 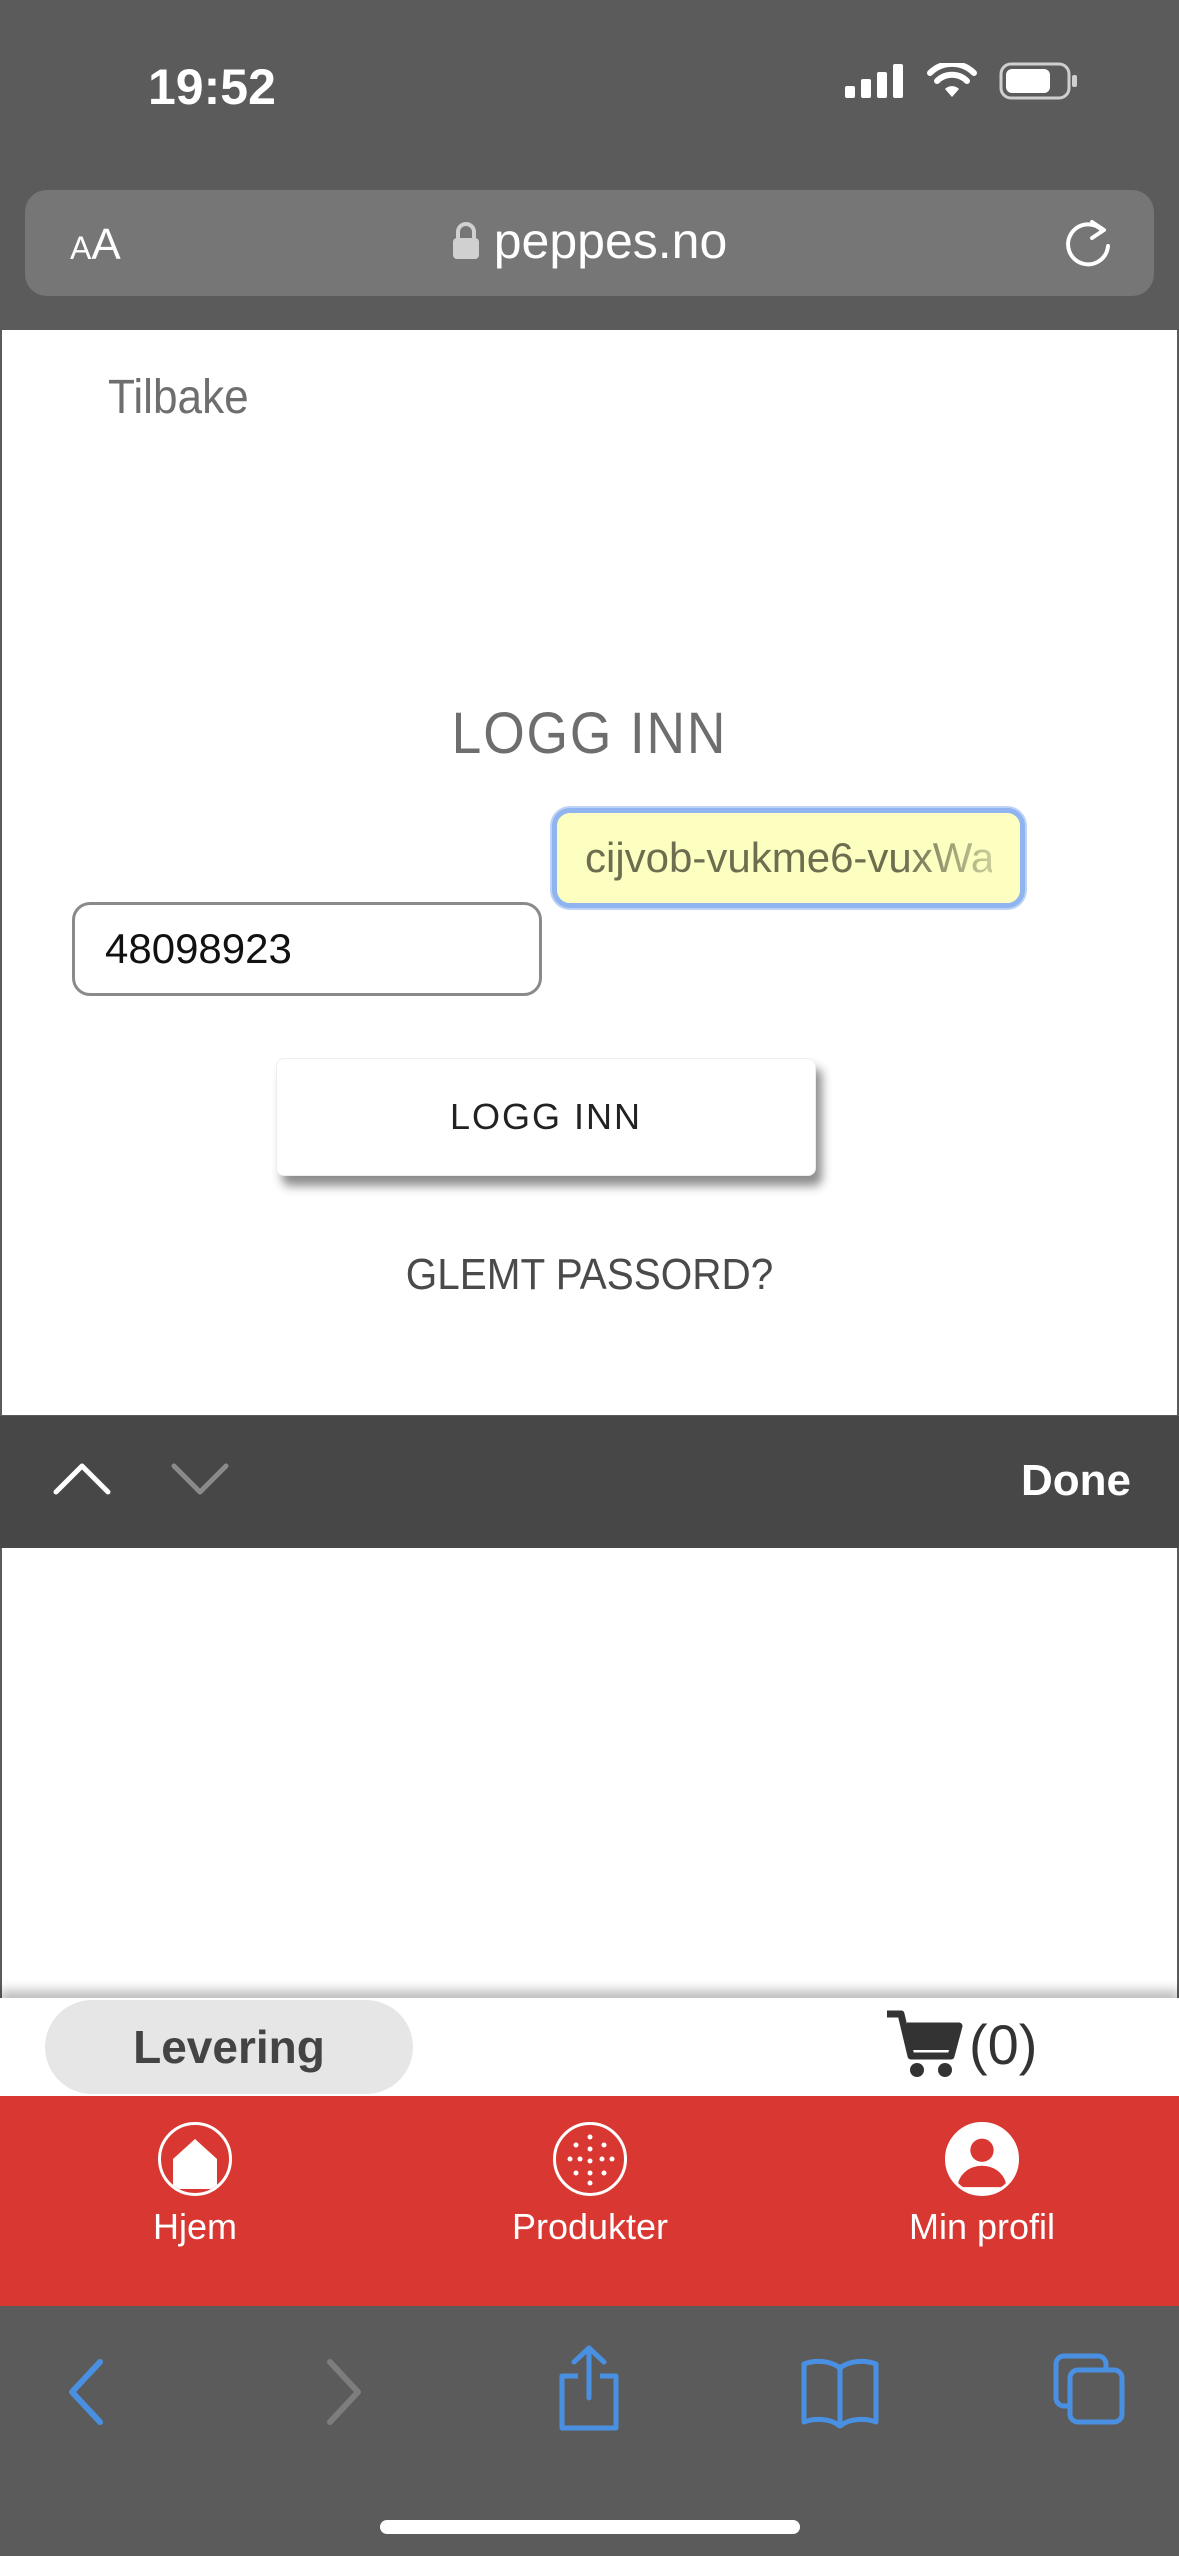 What do you see at coordinates (952, 80) in the screenshot?
I see `wifi-icon` at bounding box center [952, 80].